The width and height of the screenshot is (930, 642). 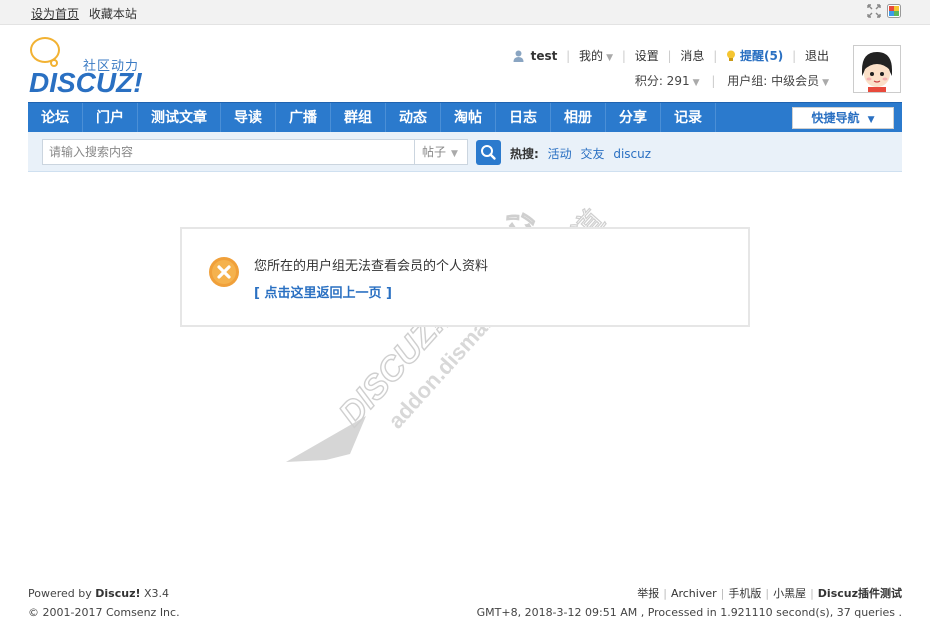 What do you see at coordinates (789, 593) in the screenshot?
I see `blacklist-link: 小黑屋` at bounding box center [789, 593].